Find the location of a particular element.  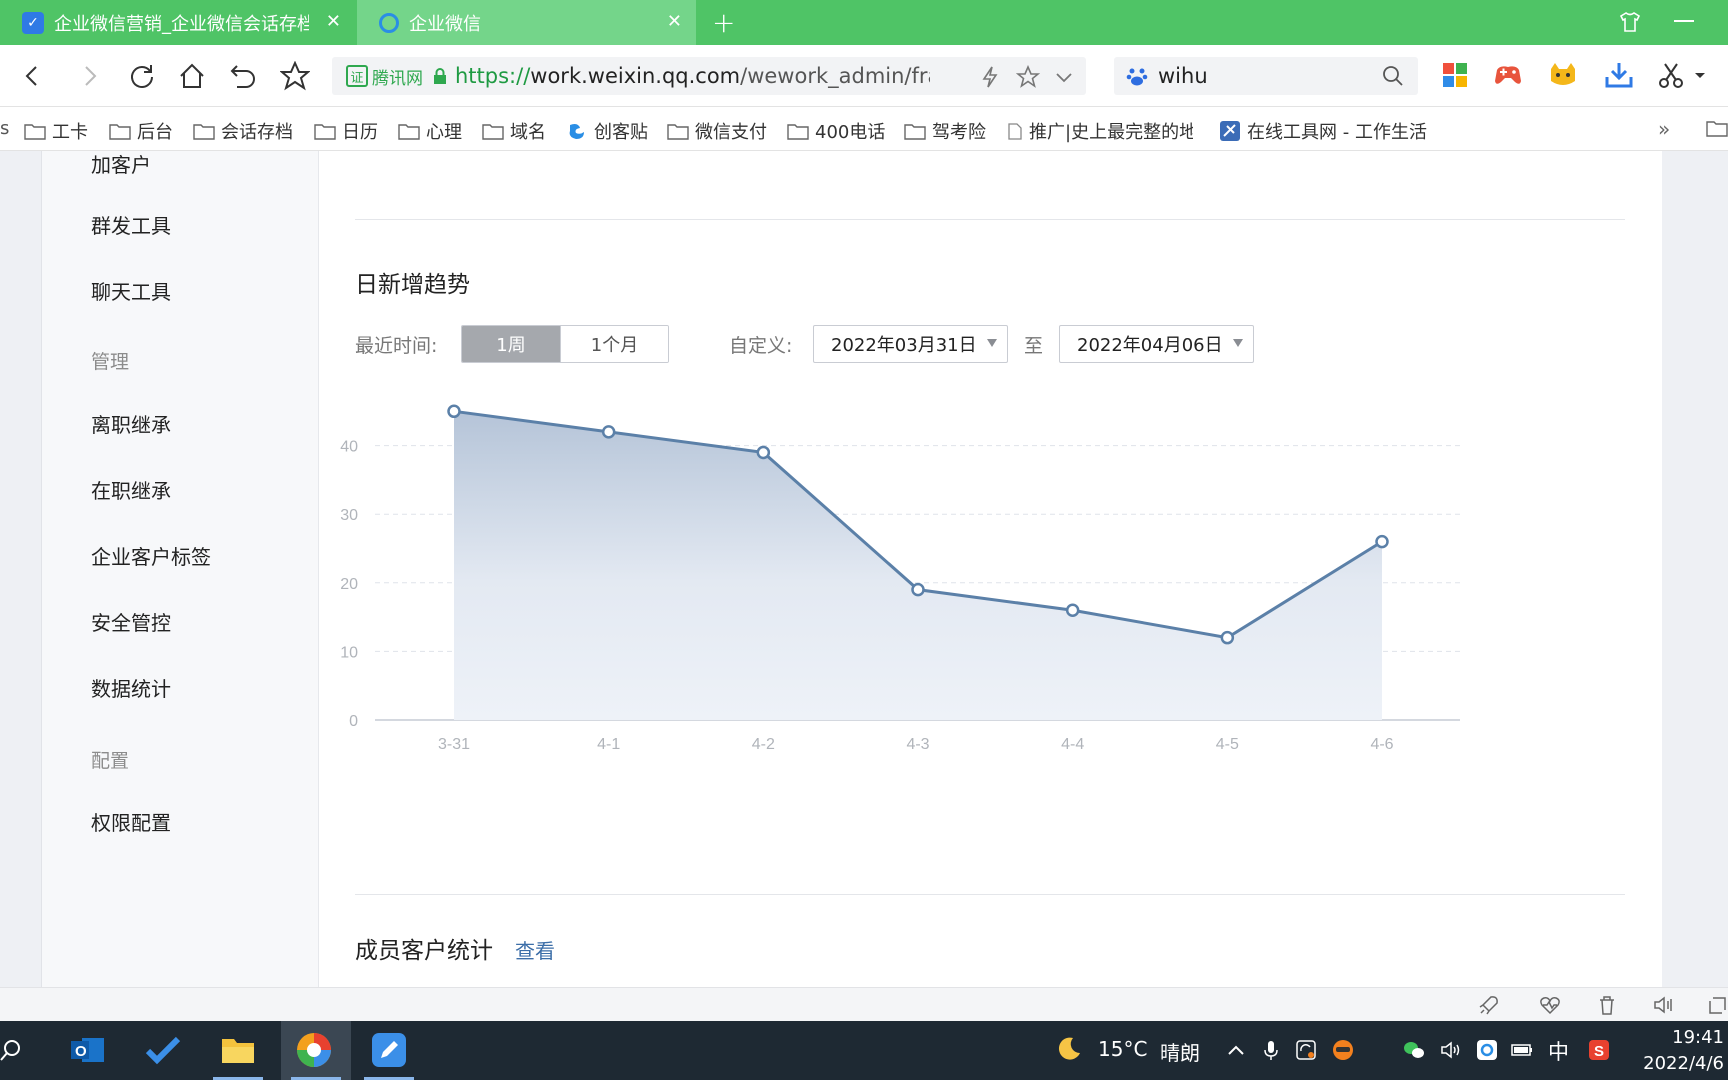

bookmarks-overflow-button: » is located at coordinates (1664, 129).